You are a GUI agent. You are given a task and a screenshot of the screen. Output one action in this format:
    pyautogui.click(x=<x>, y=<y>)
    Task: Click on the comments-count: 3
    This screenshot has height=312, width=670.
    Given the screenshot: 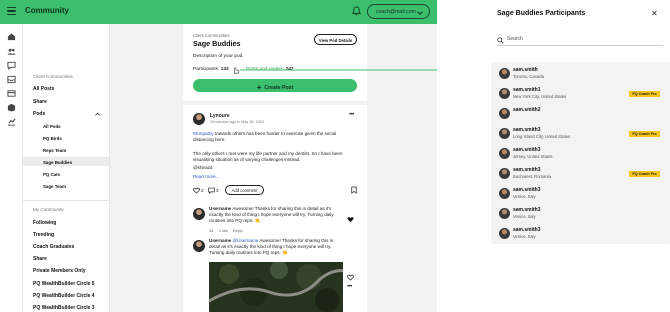 What is the action you would take?
    pyautogui.click(x=217, y=190)
    